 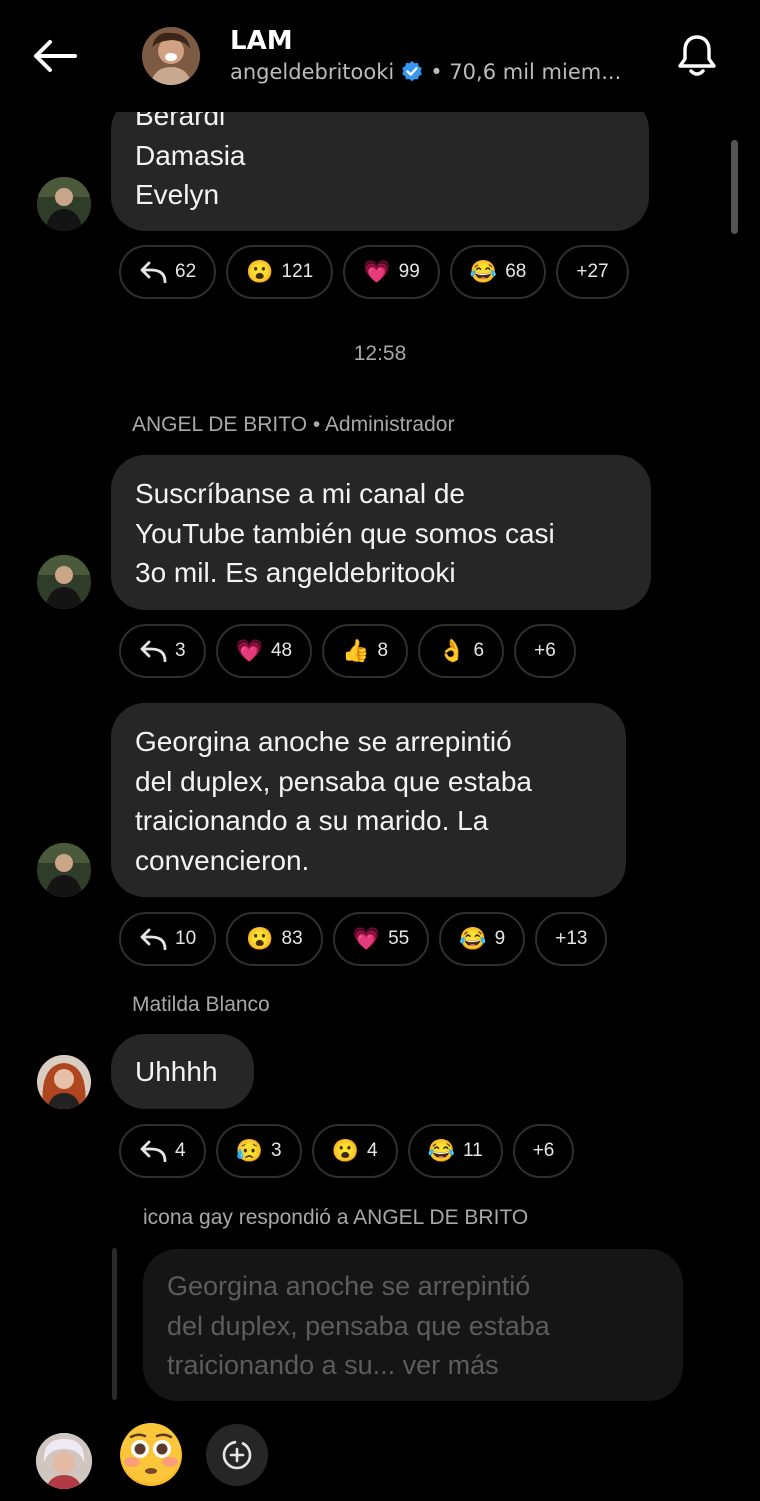 What do you see at coordinates (734, 187) in the screenshot?
I see `scrollbar` at bounding box center [734, 187].